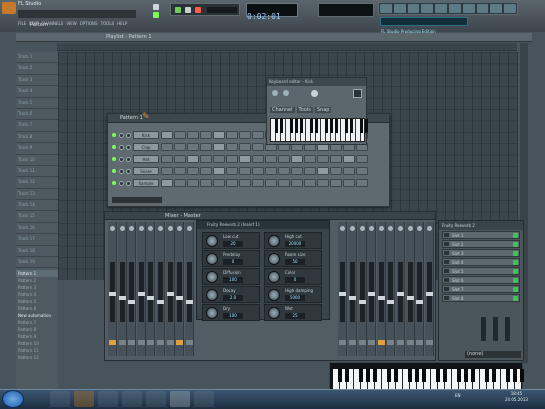 Image resolution: width=545 pixels, height=409 pixels. Describe the element at coordinates (222, 10) in the screenshot. I see `tempo-display` at that location.